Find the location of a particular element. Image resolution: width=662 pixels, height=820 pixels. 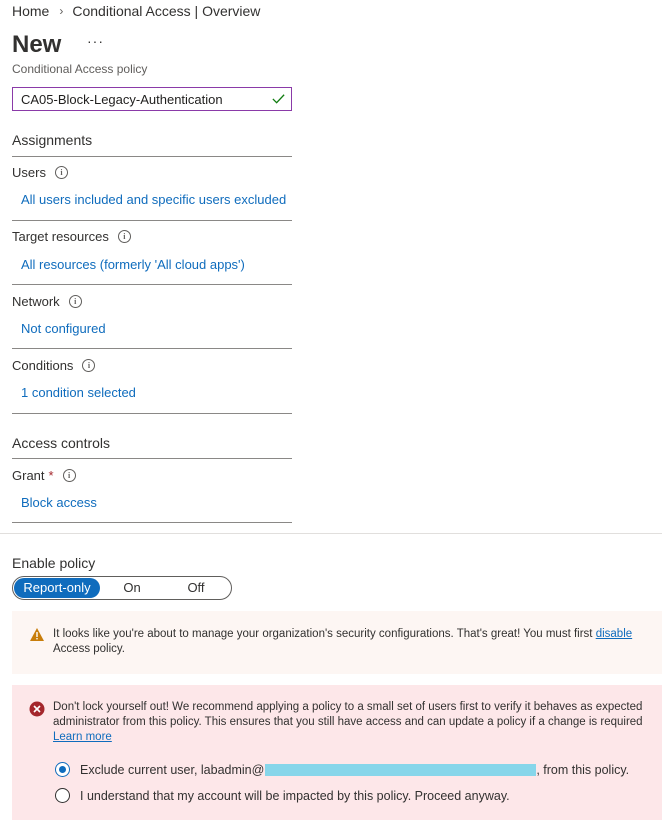

required-marker: * is located at coordinates (51, 475).